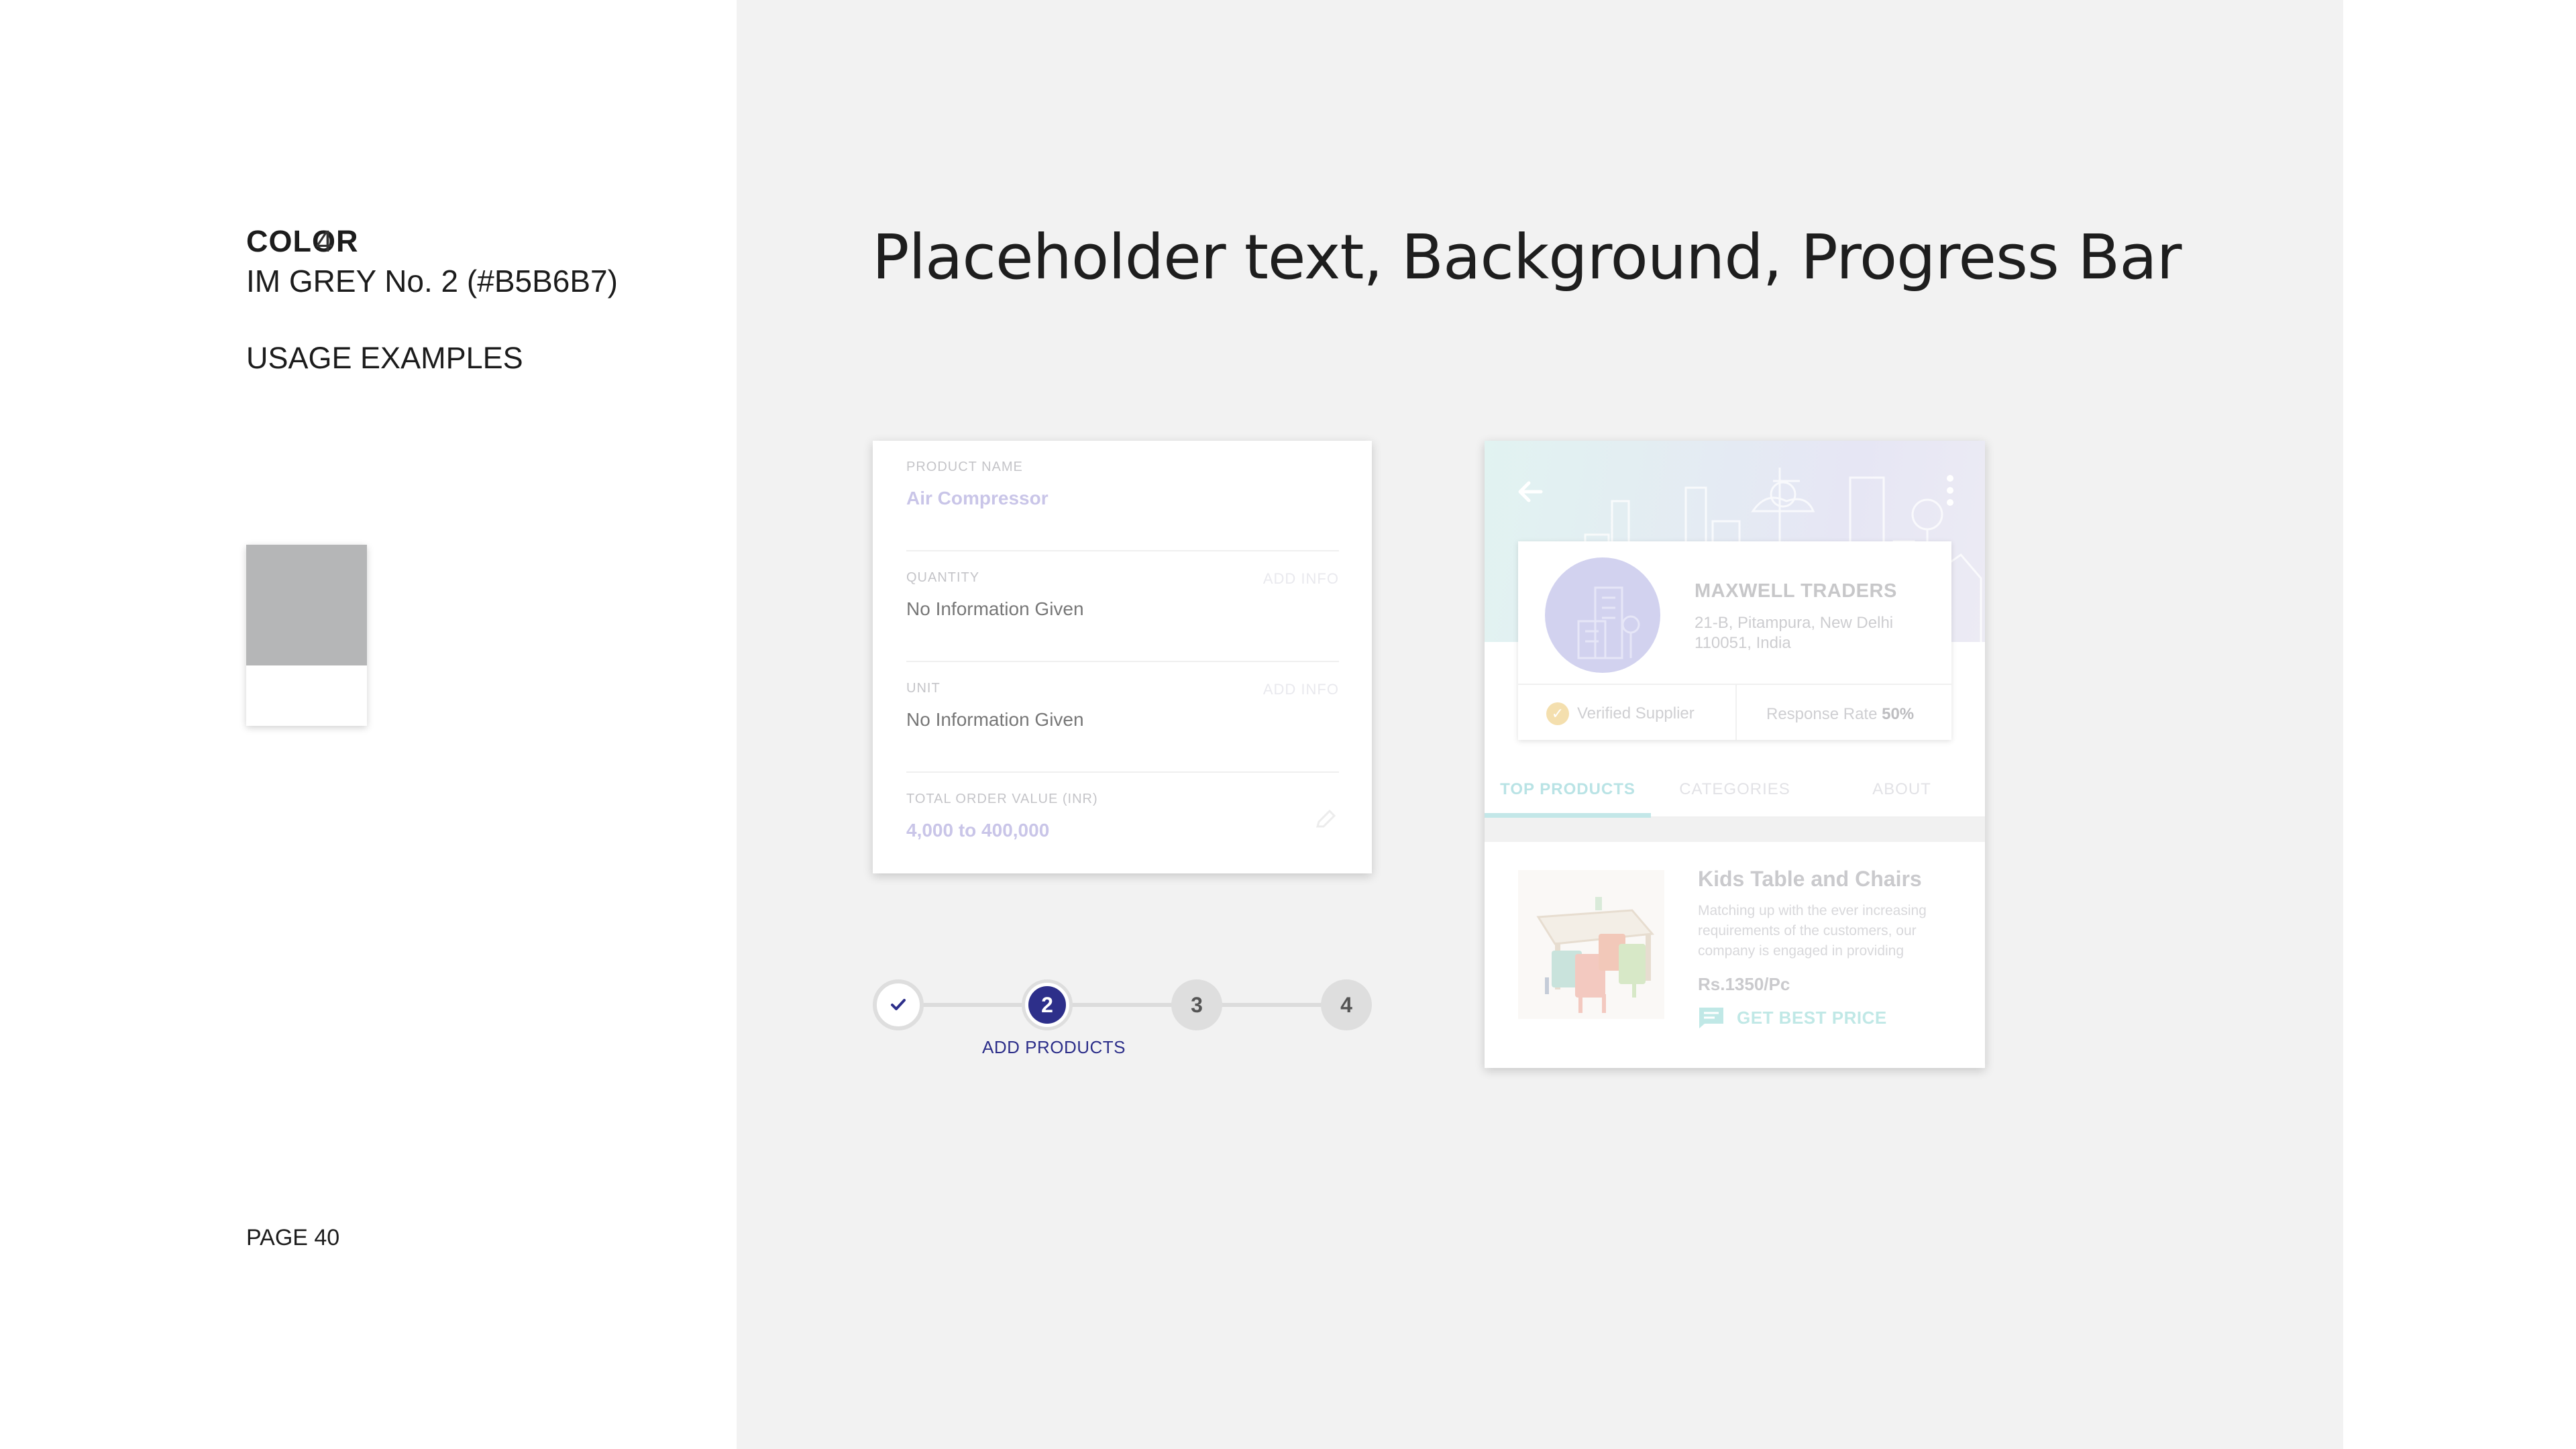 The height and width of the screenshot is (1449, 2576). What do you see at coordinates (1054, 1047) in the screenshot?
I see `active-step-label: ADD PRODUCTS` at bounding box center [1054, 1047].